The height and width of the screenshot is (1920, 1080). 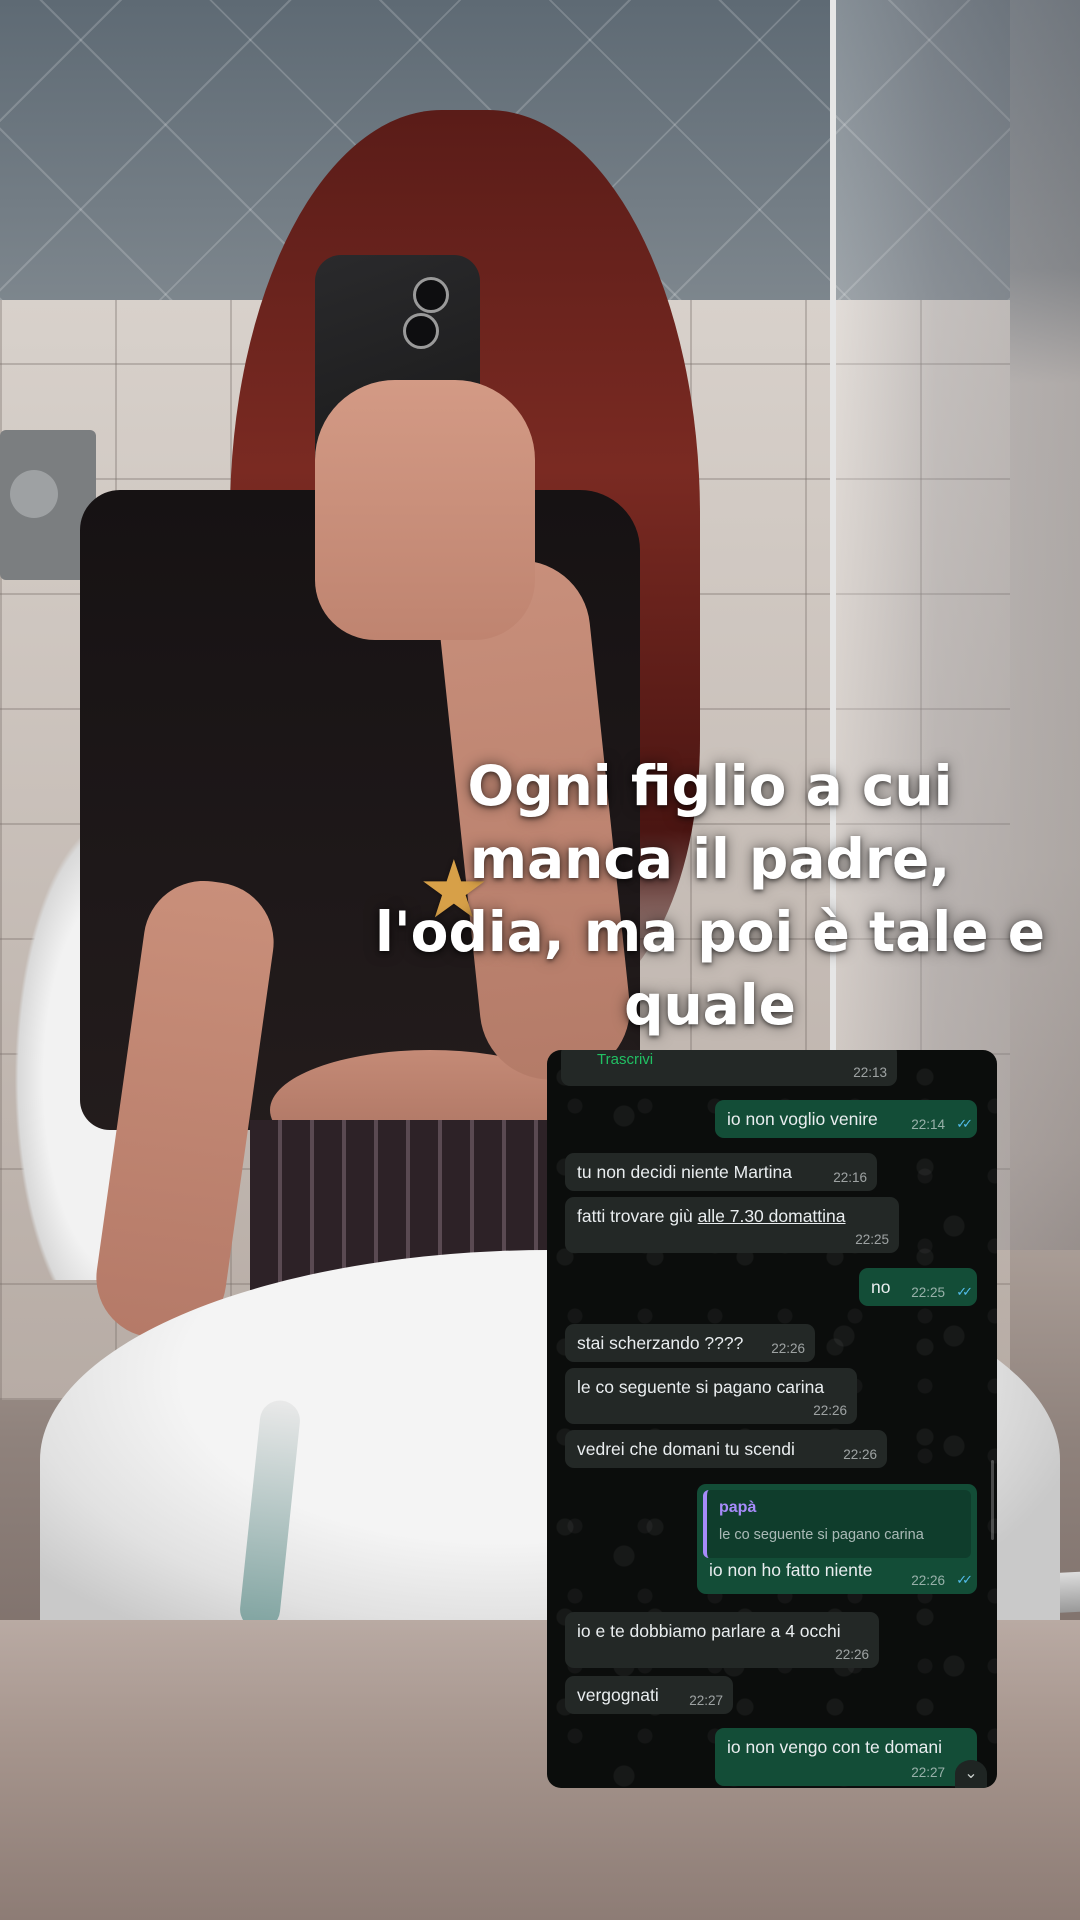 I want to click on message-text: stai scherzando ????, so click(x=660, y=1343).